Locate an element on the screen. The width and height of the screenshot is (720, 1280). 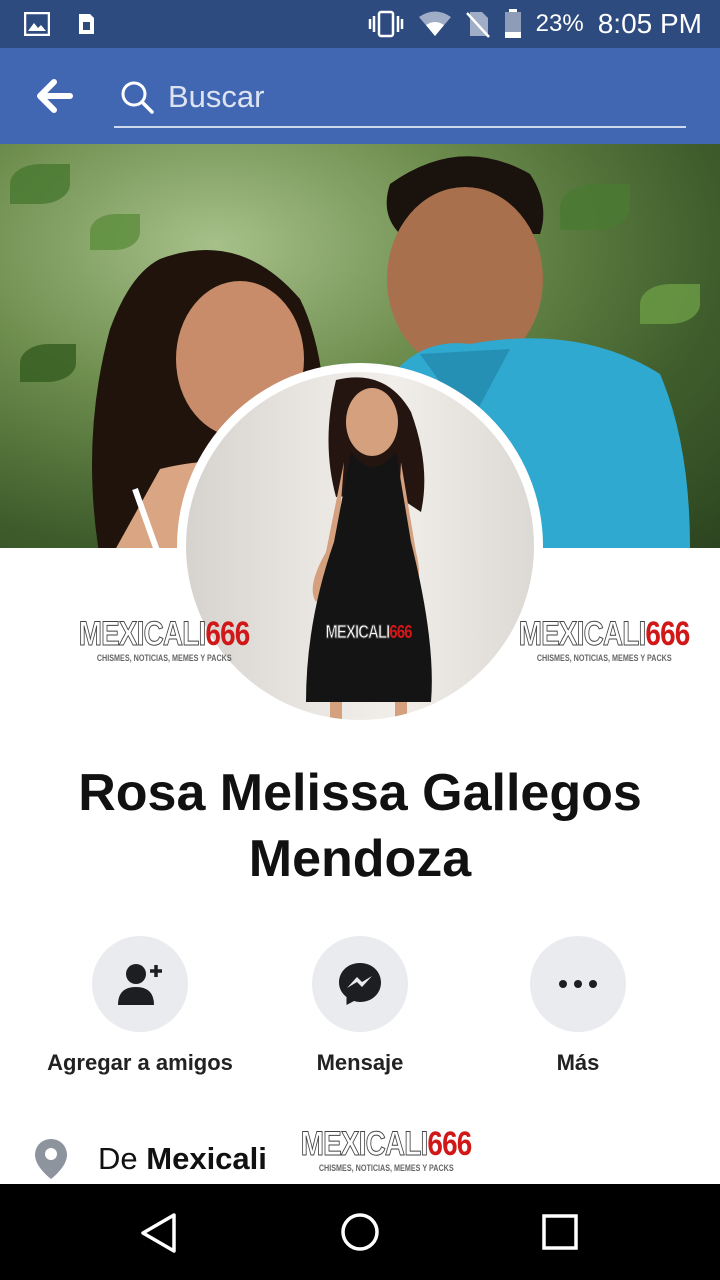
profile-name-line1: Rosa Melissa Gallegos is located at coordinates (360, 793).